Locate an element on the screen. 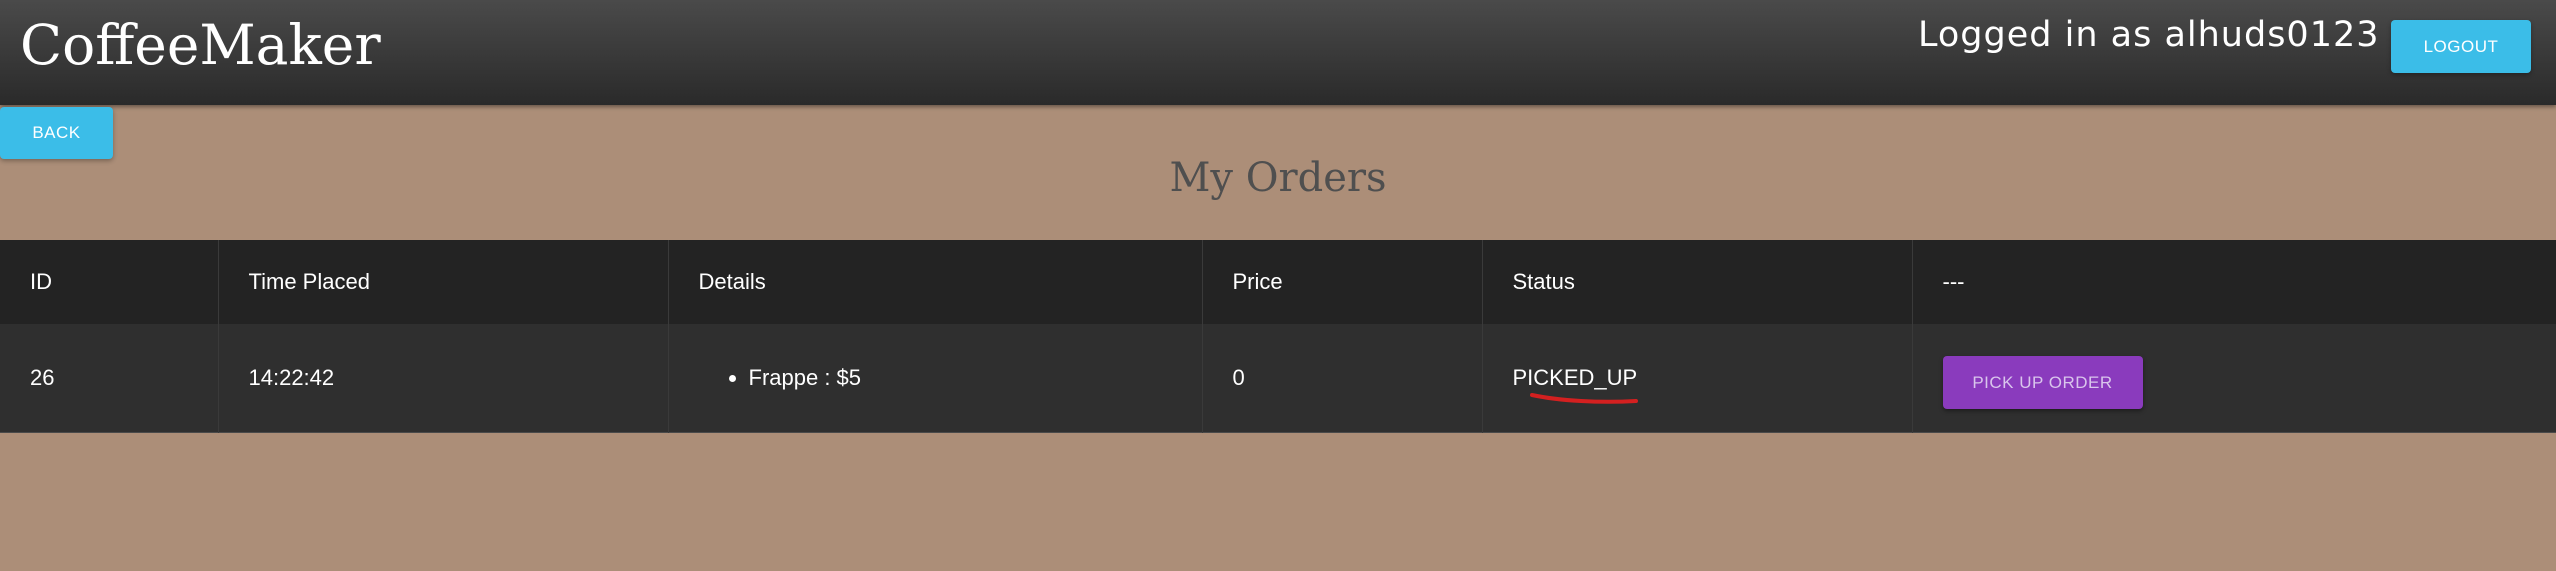 This screenshot has height=571, width=2556. order-details-list: Frappe : $5 is located at coordinates (950, 378).